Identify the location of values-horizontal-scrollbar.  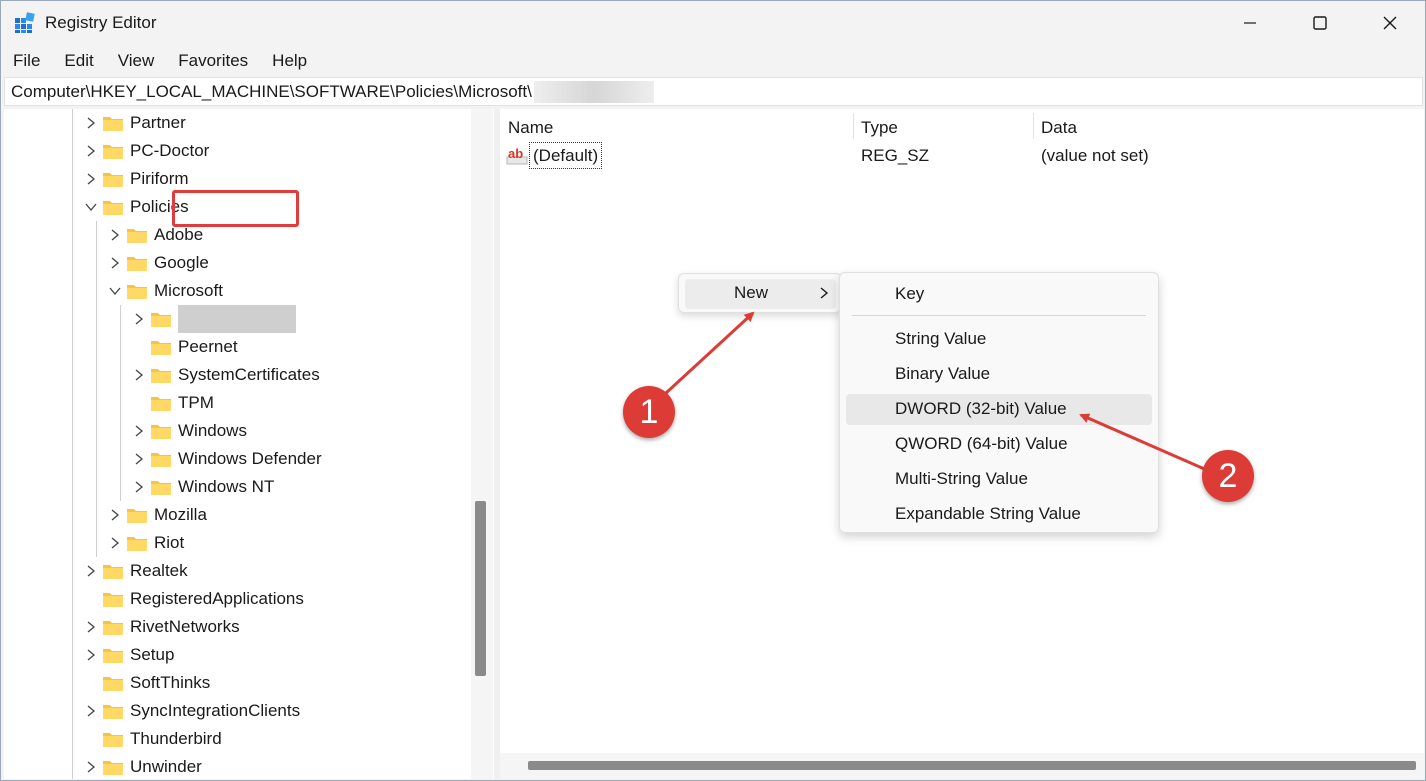
(962, 766).